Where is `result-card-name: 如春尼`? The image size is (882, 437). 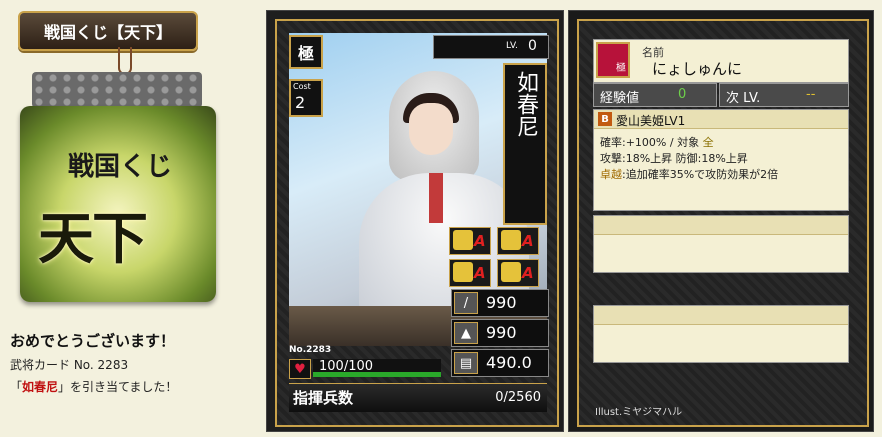 result-card-name: 如春尼 is located at coordinates (40, 387).